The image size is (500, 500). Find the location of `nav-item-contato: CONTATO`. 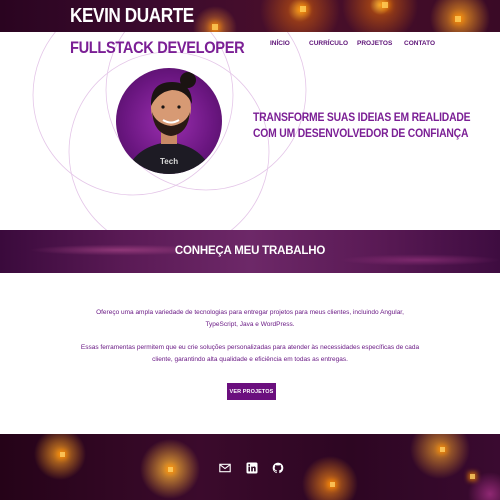

nav-item-contato: CONTATO is located at coordinates (419, 43).